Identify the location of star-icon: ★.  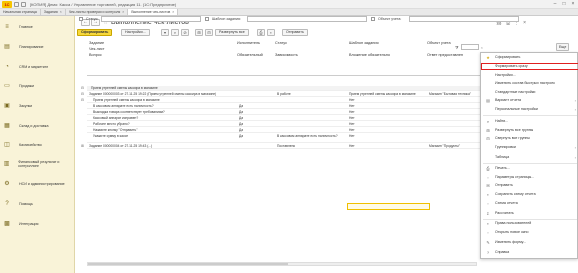
(488, 57).